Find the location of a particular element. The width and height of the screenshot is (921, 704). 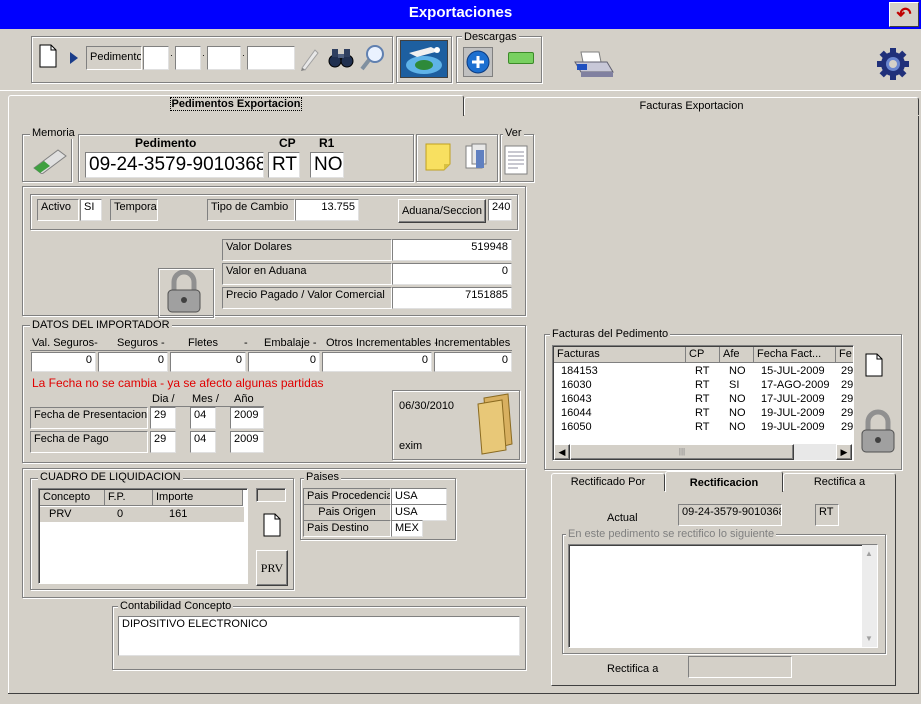

printer-icon is located at coordinates (593, 64).